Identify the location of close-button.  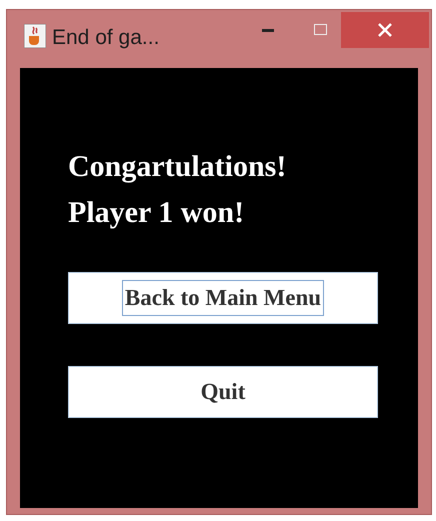
(385, 30).